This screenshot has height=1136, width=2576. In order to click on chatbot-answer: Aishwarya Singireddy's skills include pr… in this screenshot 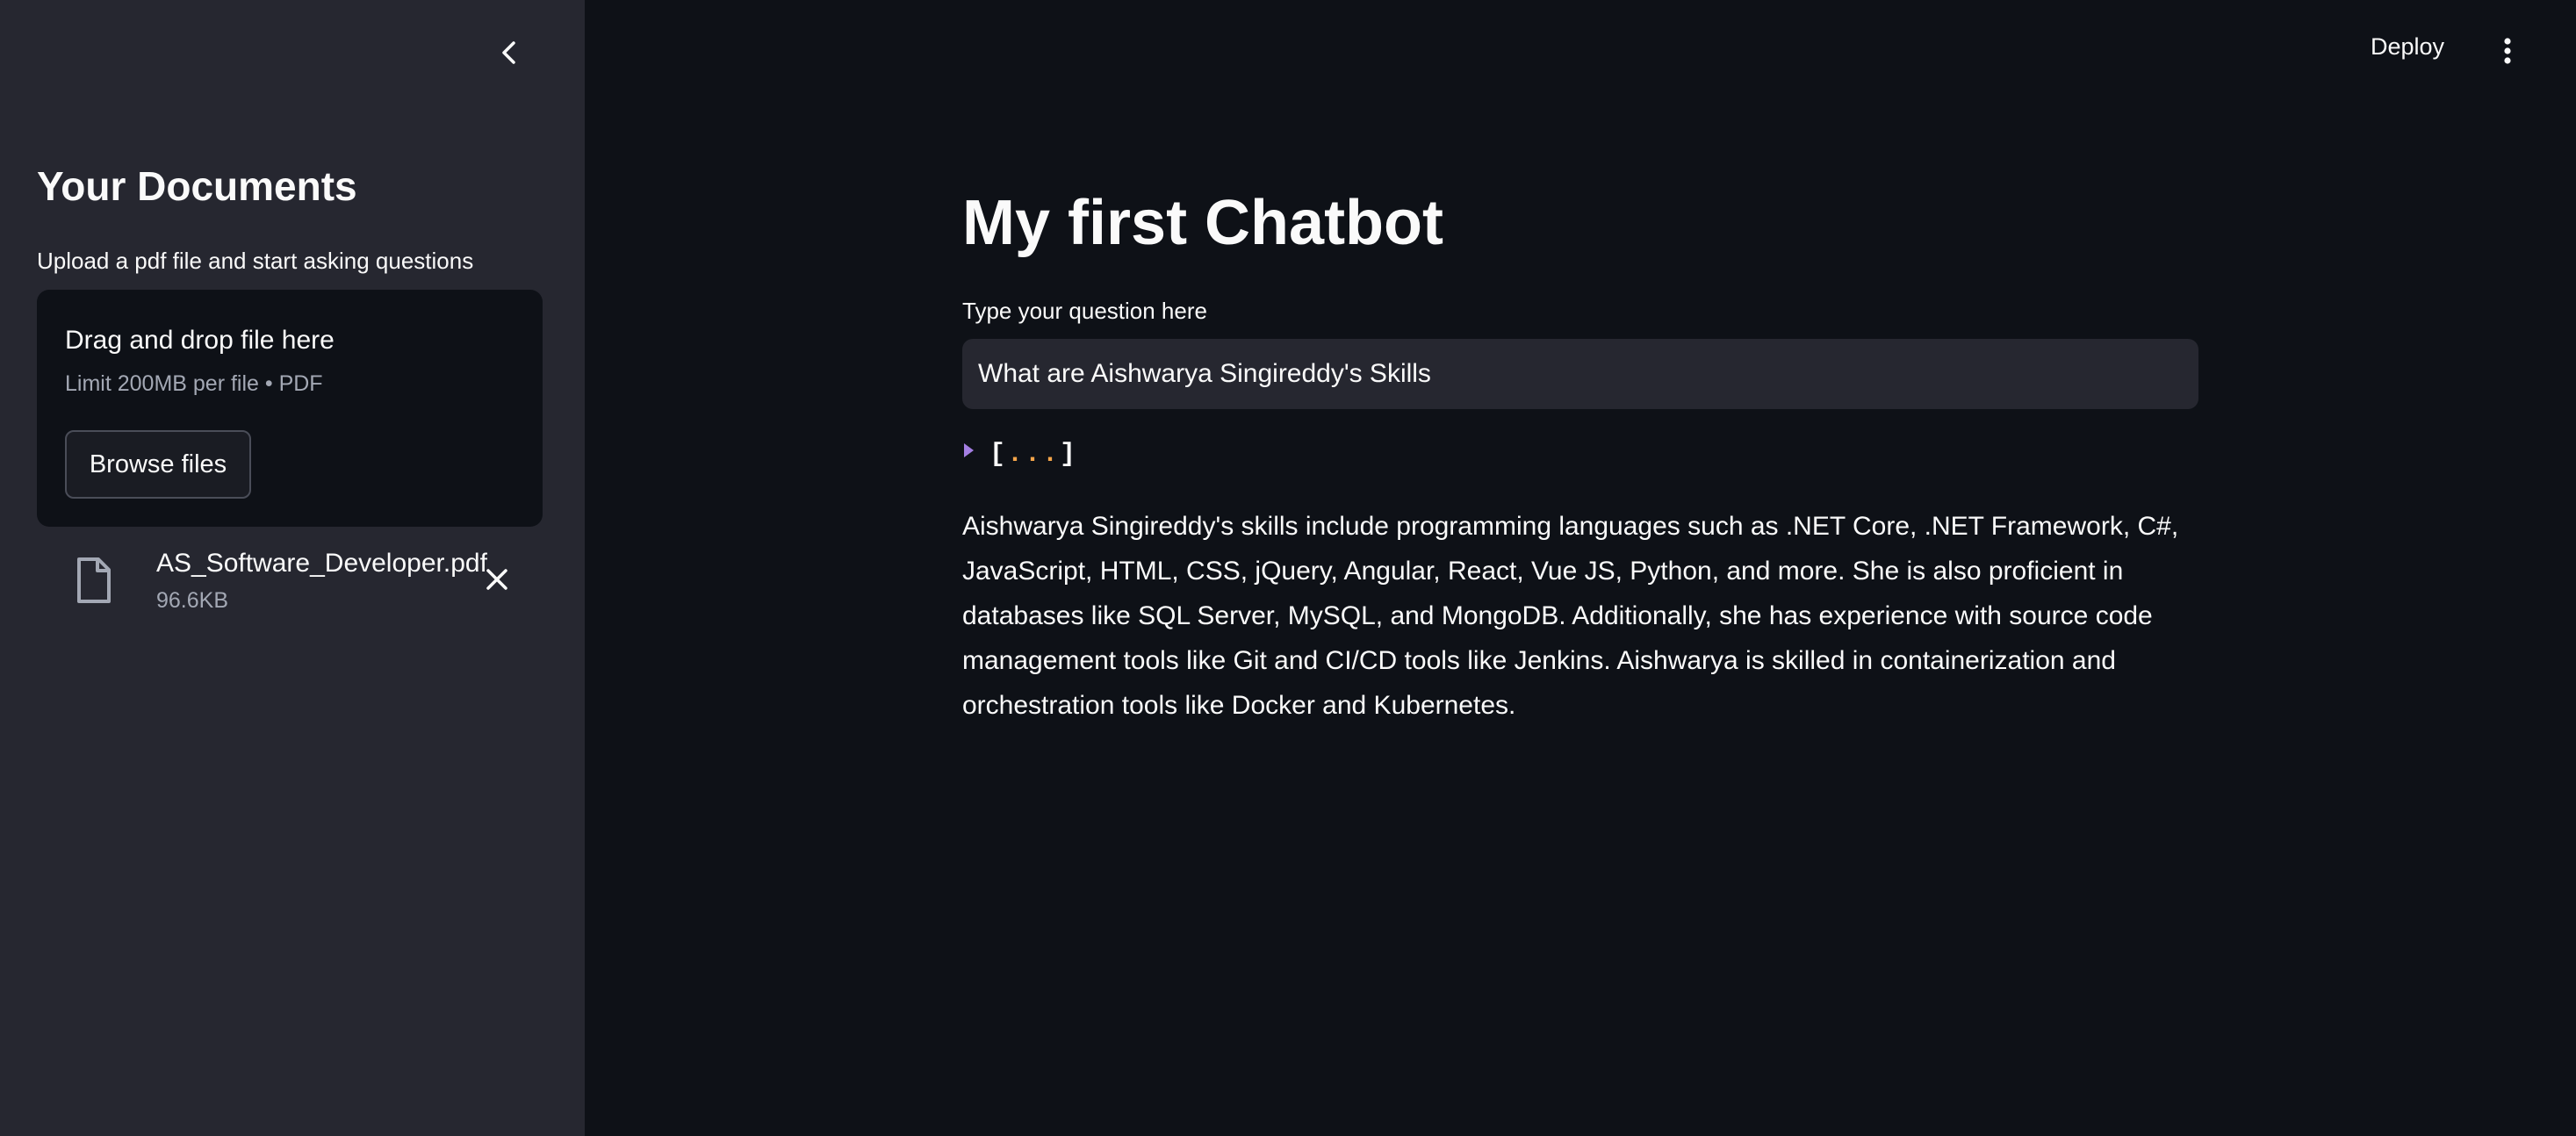, I will do `click(1570, 616)`.